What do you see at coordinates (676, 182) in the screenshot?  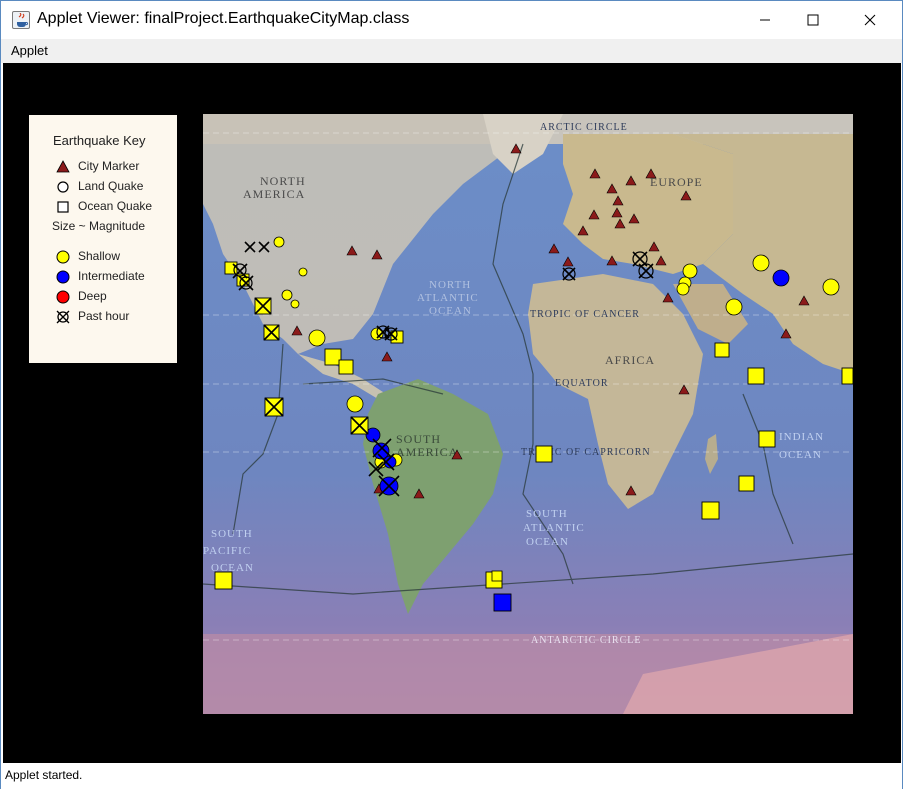 I see `label-europe: EUROPE` at bounding box center [676, 182].